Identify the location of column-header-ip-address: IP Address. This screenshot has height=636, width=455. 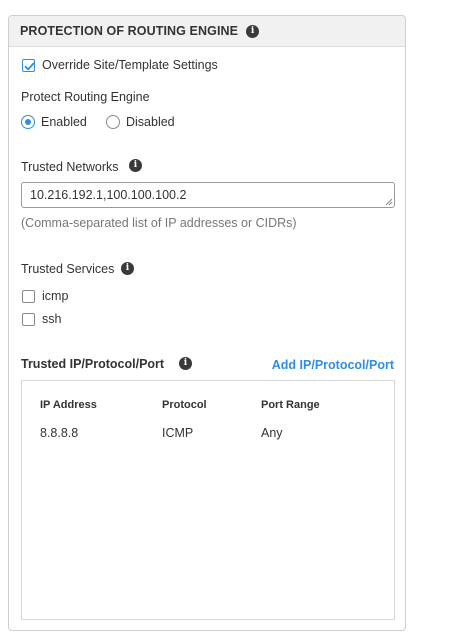
(68, 405).